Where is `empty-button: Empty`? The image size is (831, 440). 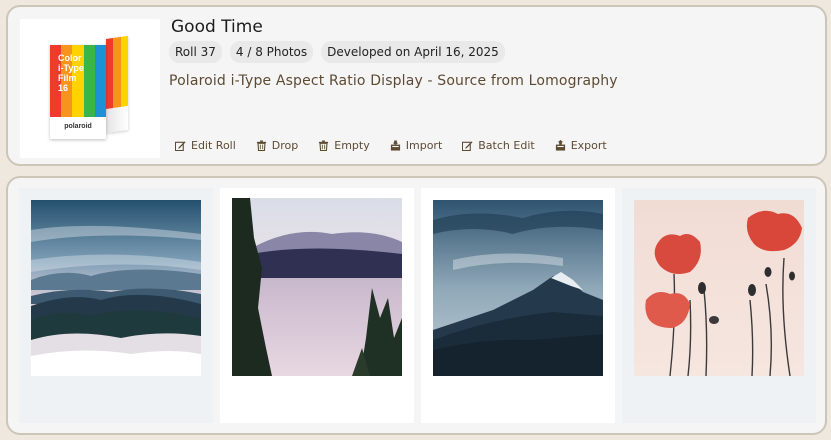 empty-button: Empty is located at coordinates (344, 145).